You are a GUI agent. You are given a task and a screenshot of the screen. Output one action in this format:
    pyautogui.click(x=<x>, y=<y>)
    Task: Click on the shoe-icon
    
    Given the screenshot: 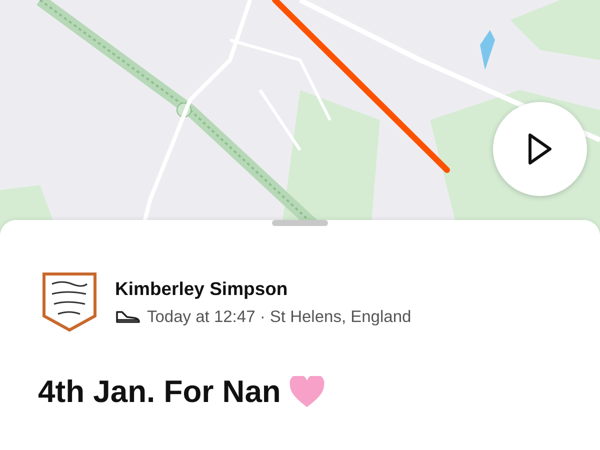 What is the action you would take?
    pyautogui.click(x=128, y=317)
    